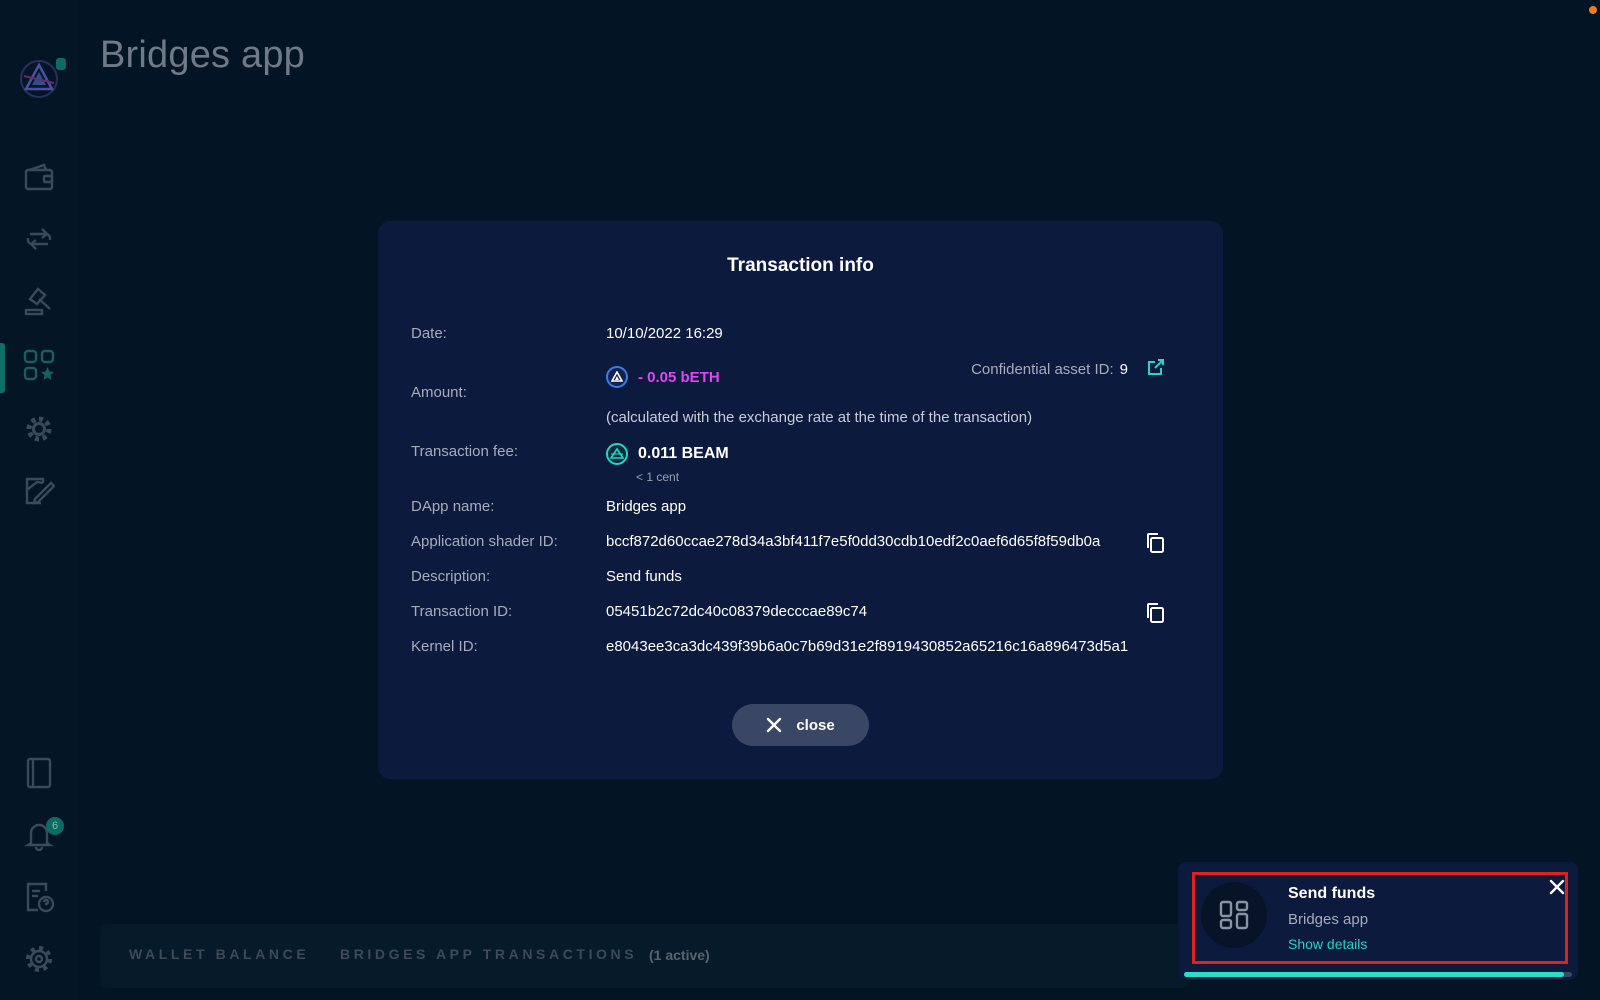  Describe the element at coordinates (429, 333) in the screenshot. I see `date-label: Date:` at that location.